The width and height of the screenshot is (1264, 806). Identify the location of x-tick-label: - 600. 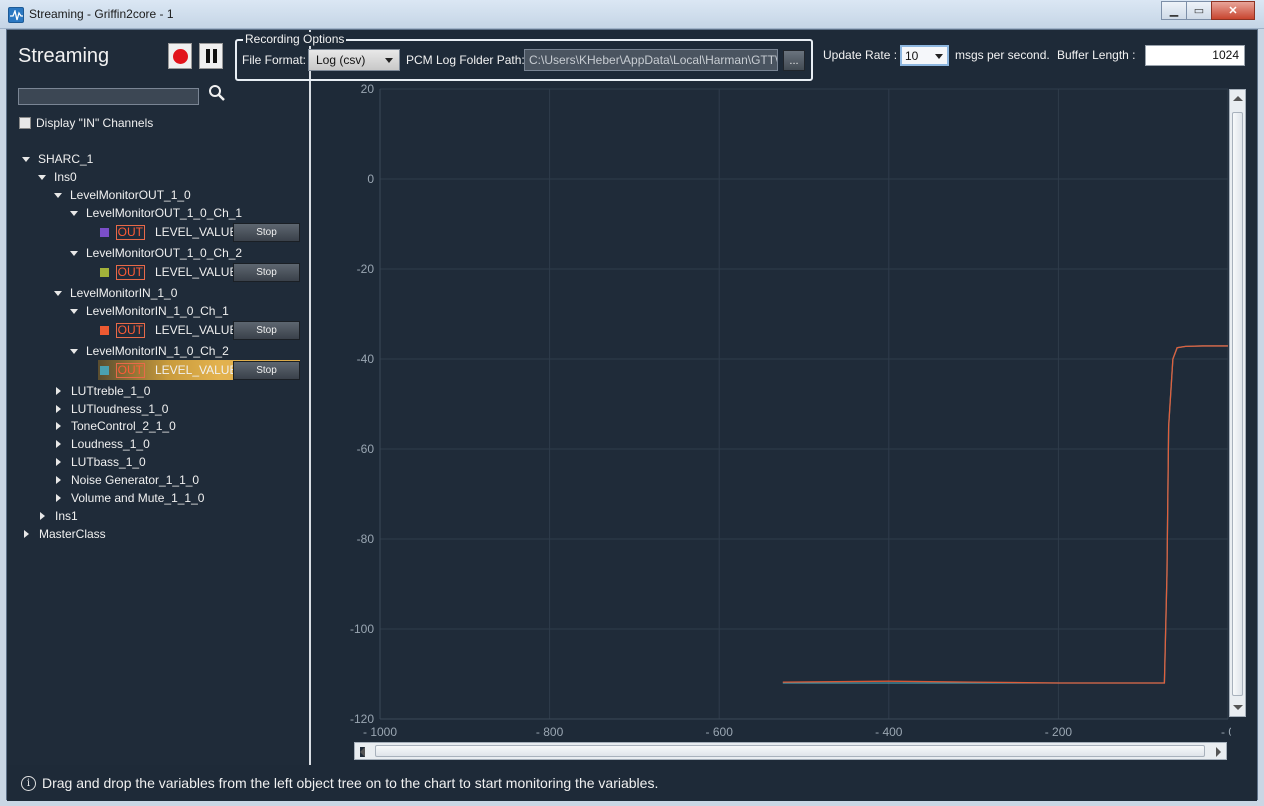
(720, 732).